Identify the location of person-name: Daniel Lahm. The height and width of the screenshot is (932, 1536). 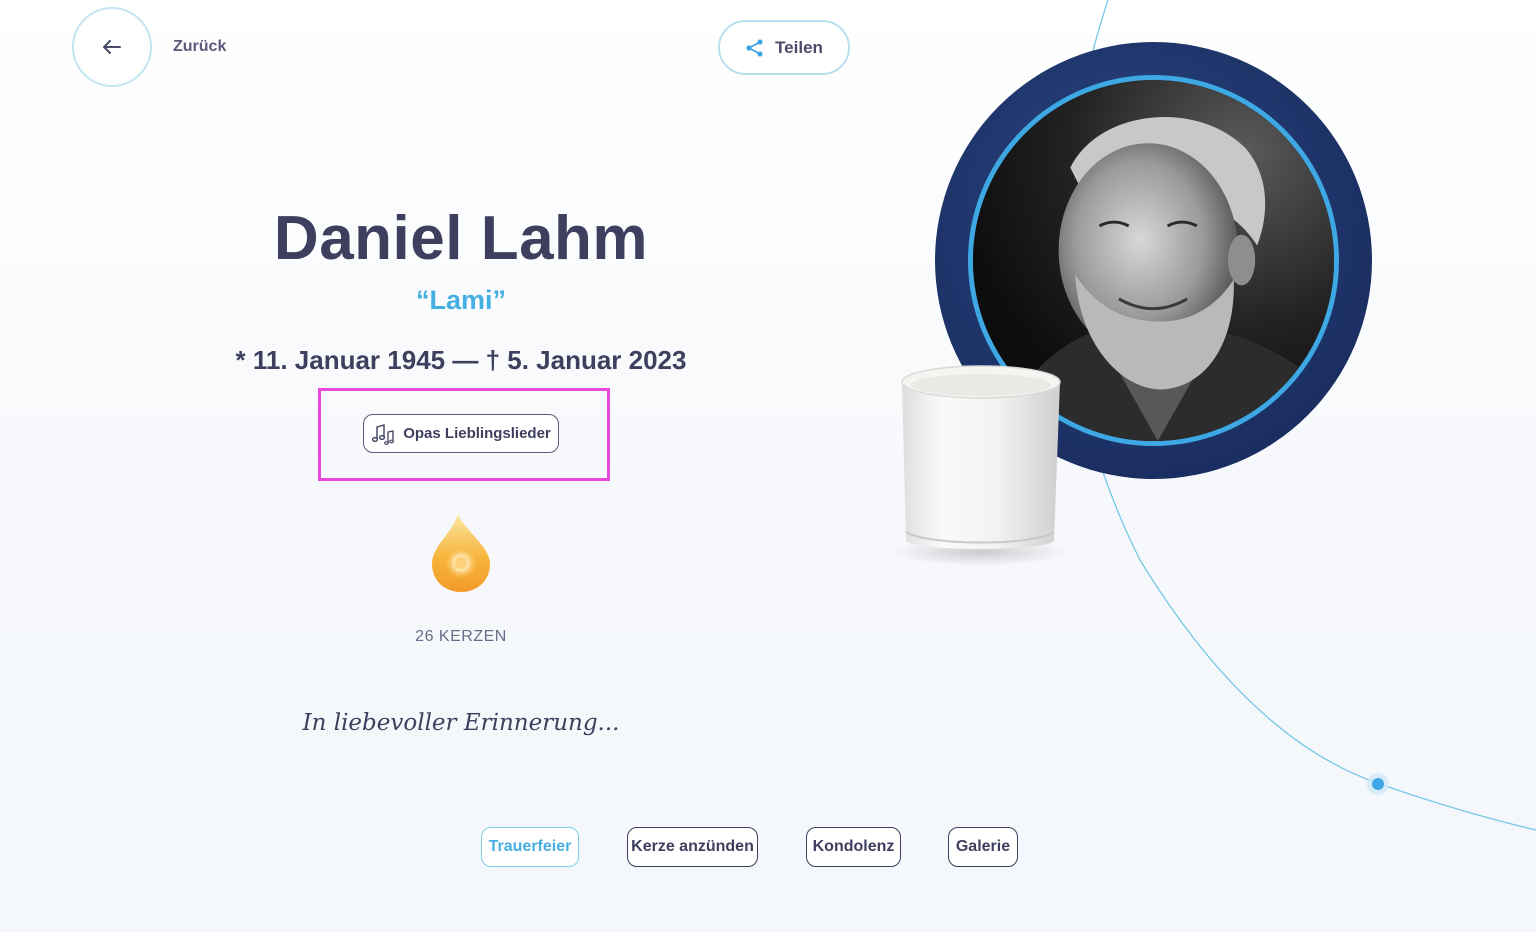
(461, 238).